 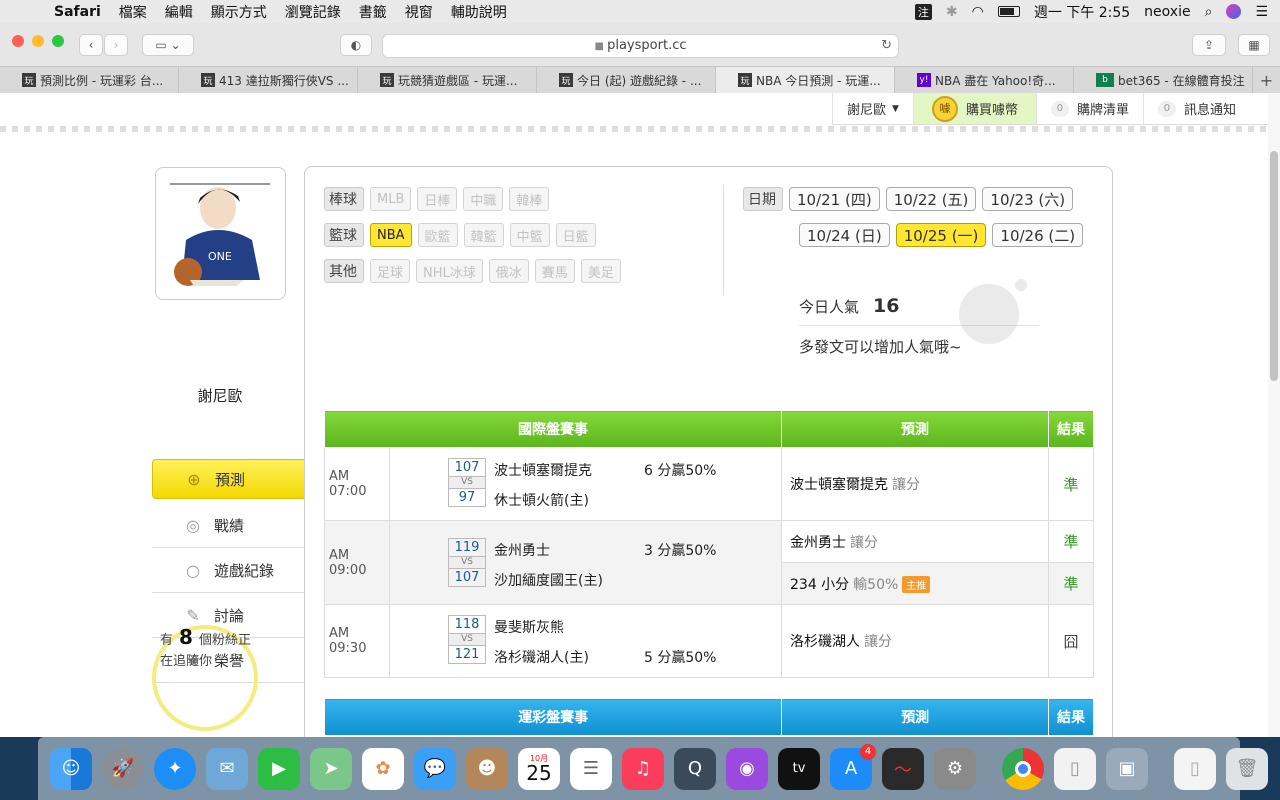 I want to click on chip-kbo: 韓棒, so click(x=529, y=199).